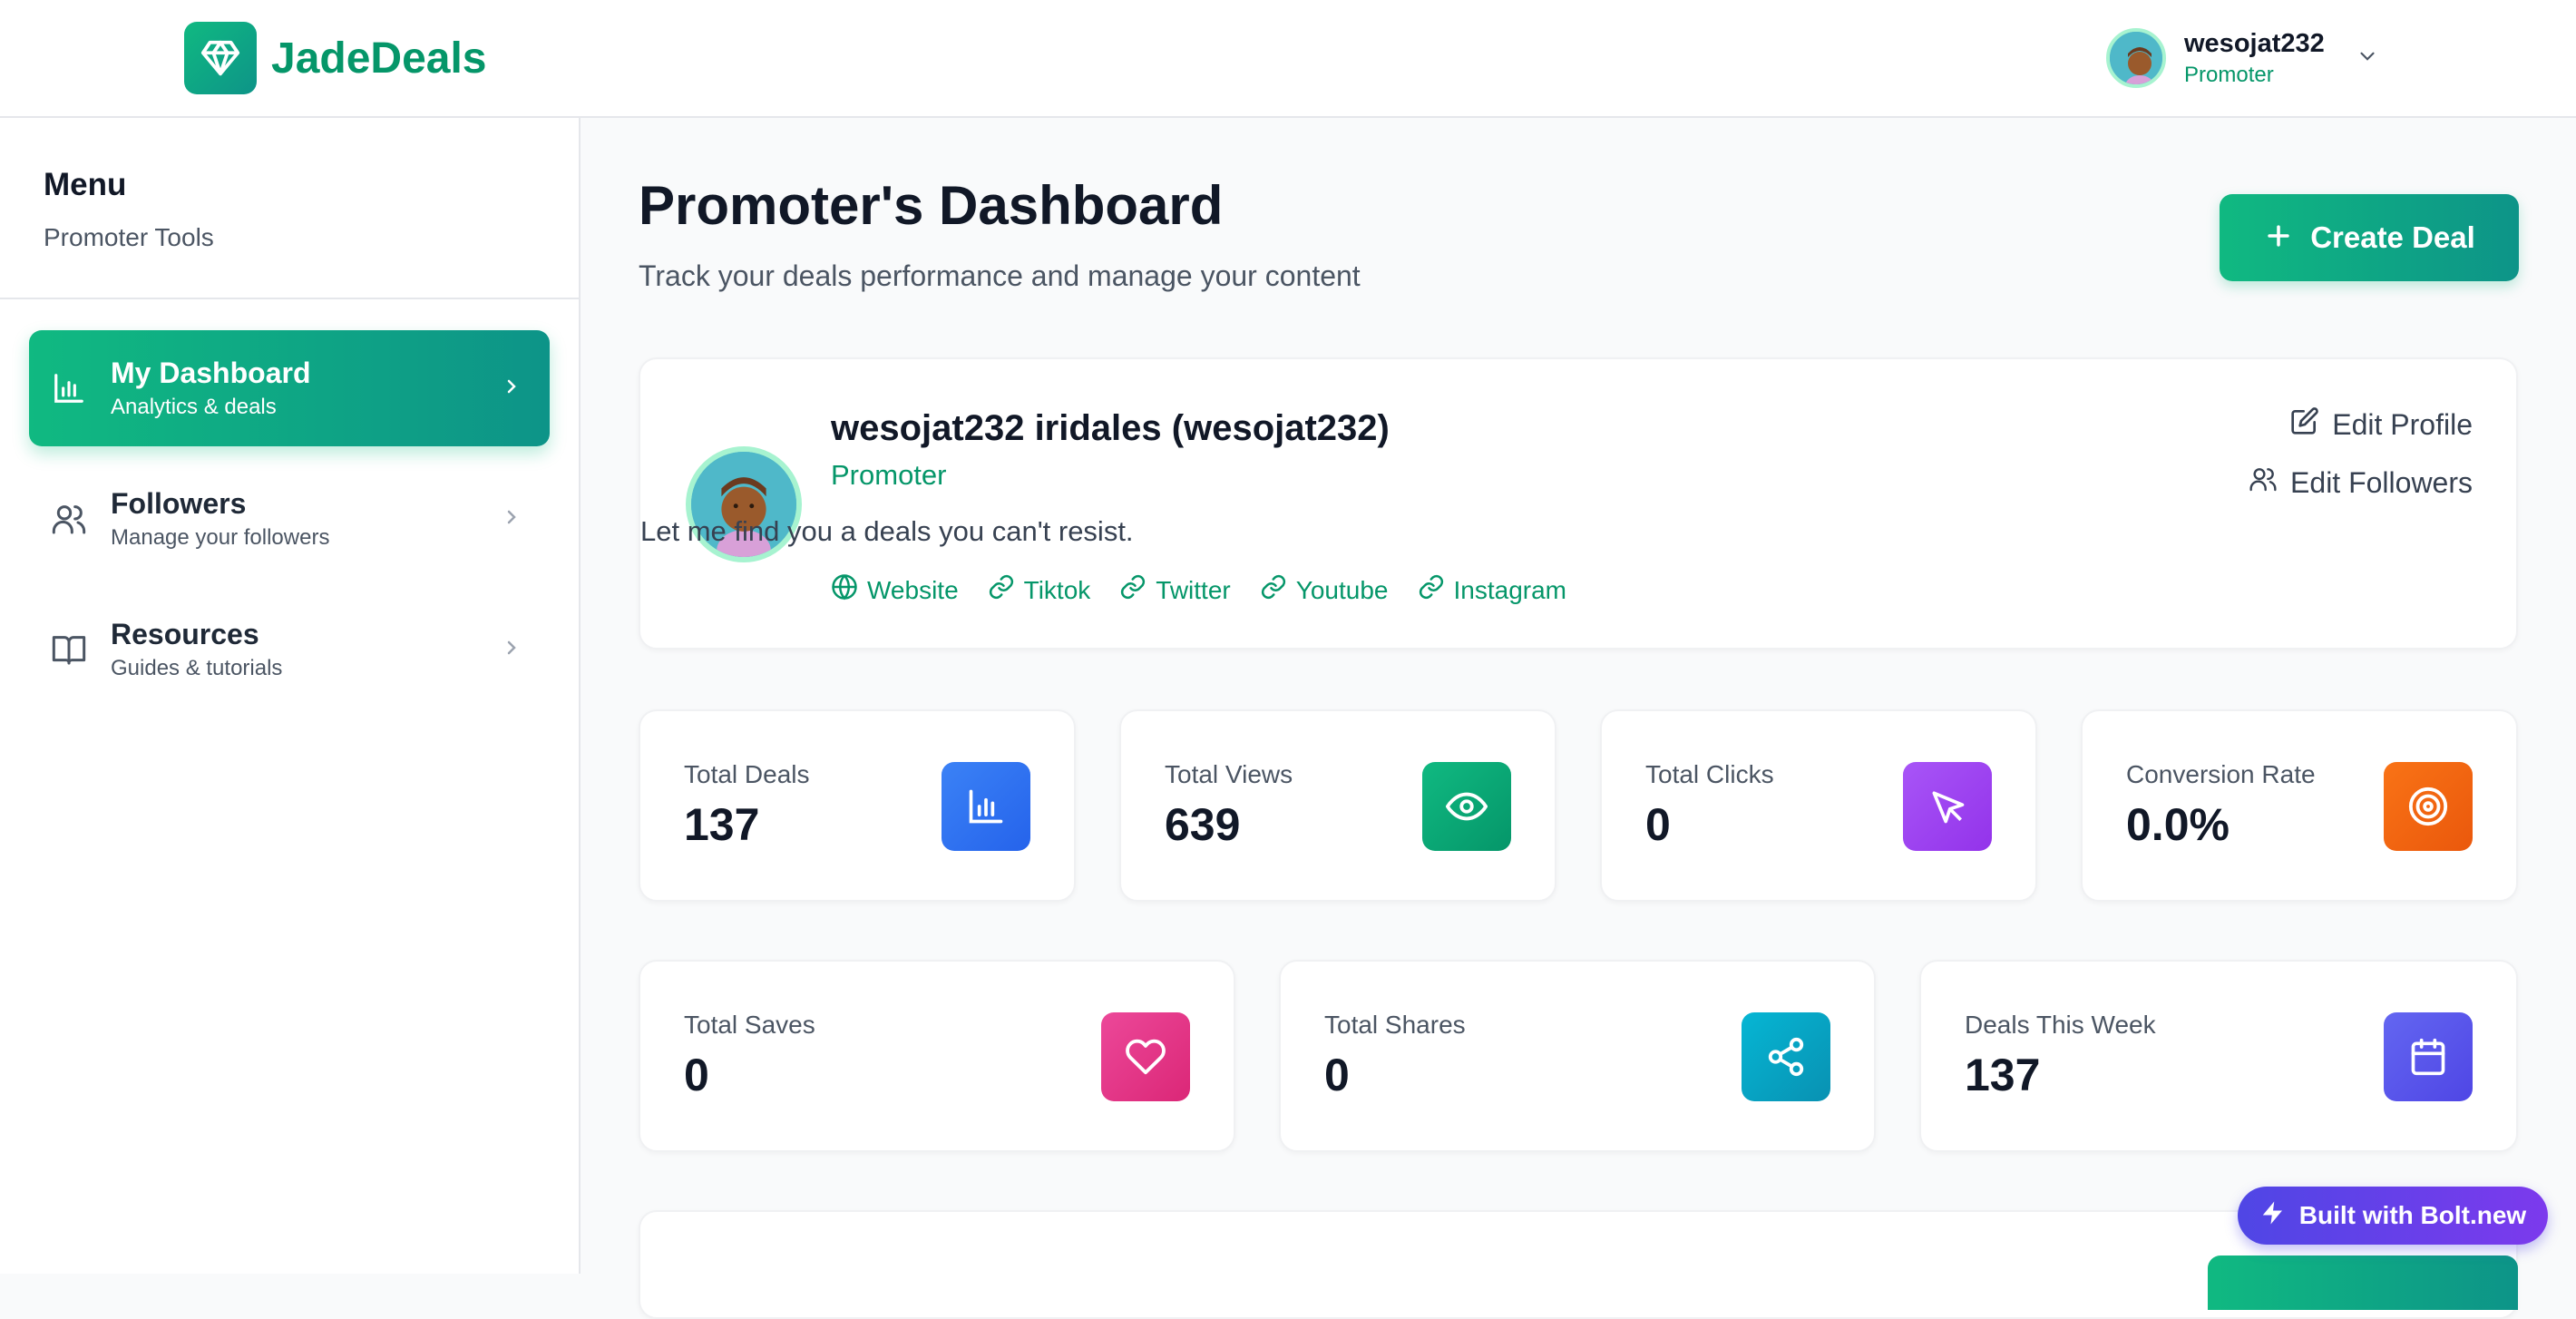 The height and width of the screenshot is (1319, 2576). I want to click on tiktok-link: Tiktok, so click(1039, 590).